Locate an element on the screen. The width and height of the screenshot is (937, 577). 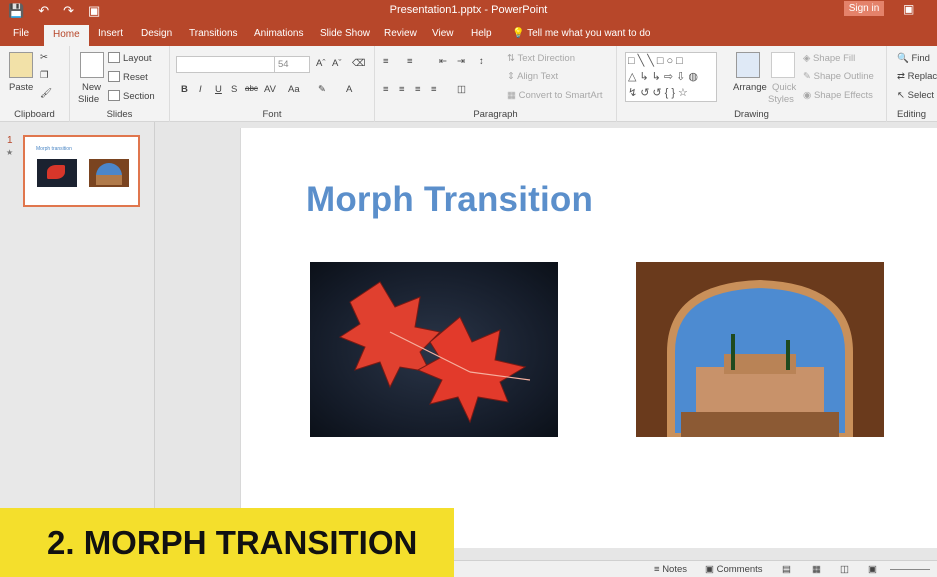
arrange-icon is located at coordinates (748, 65).